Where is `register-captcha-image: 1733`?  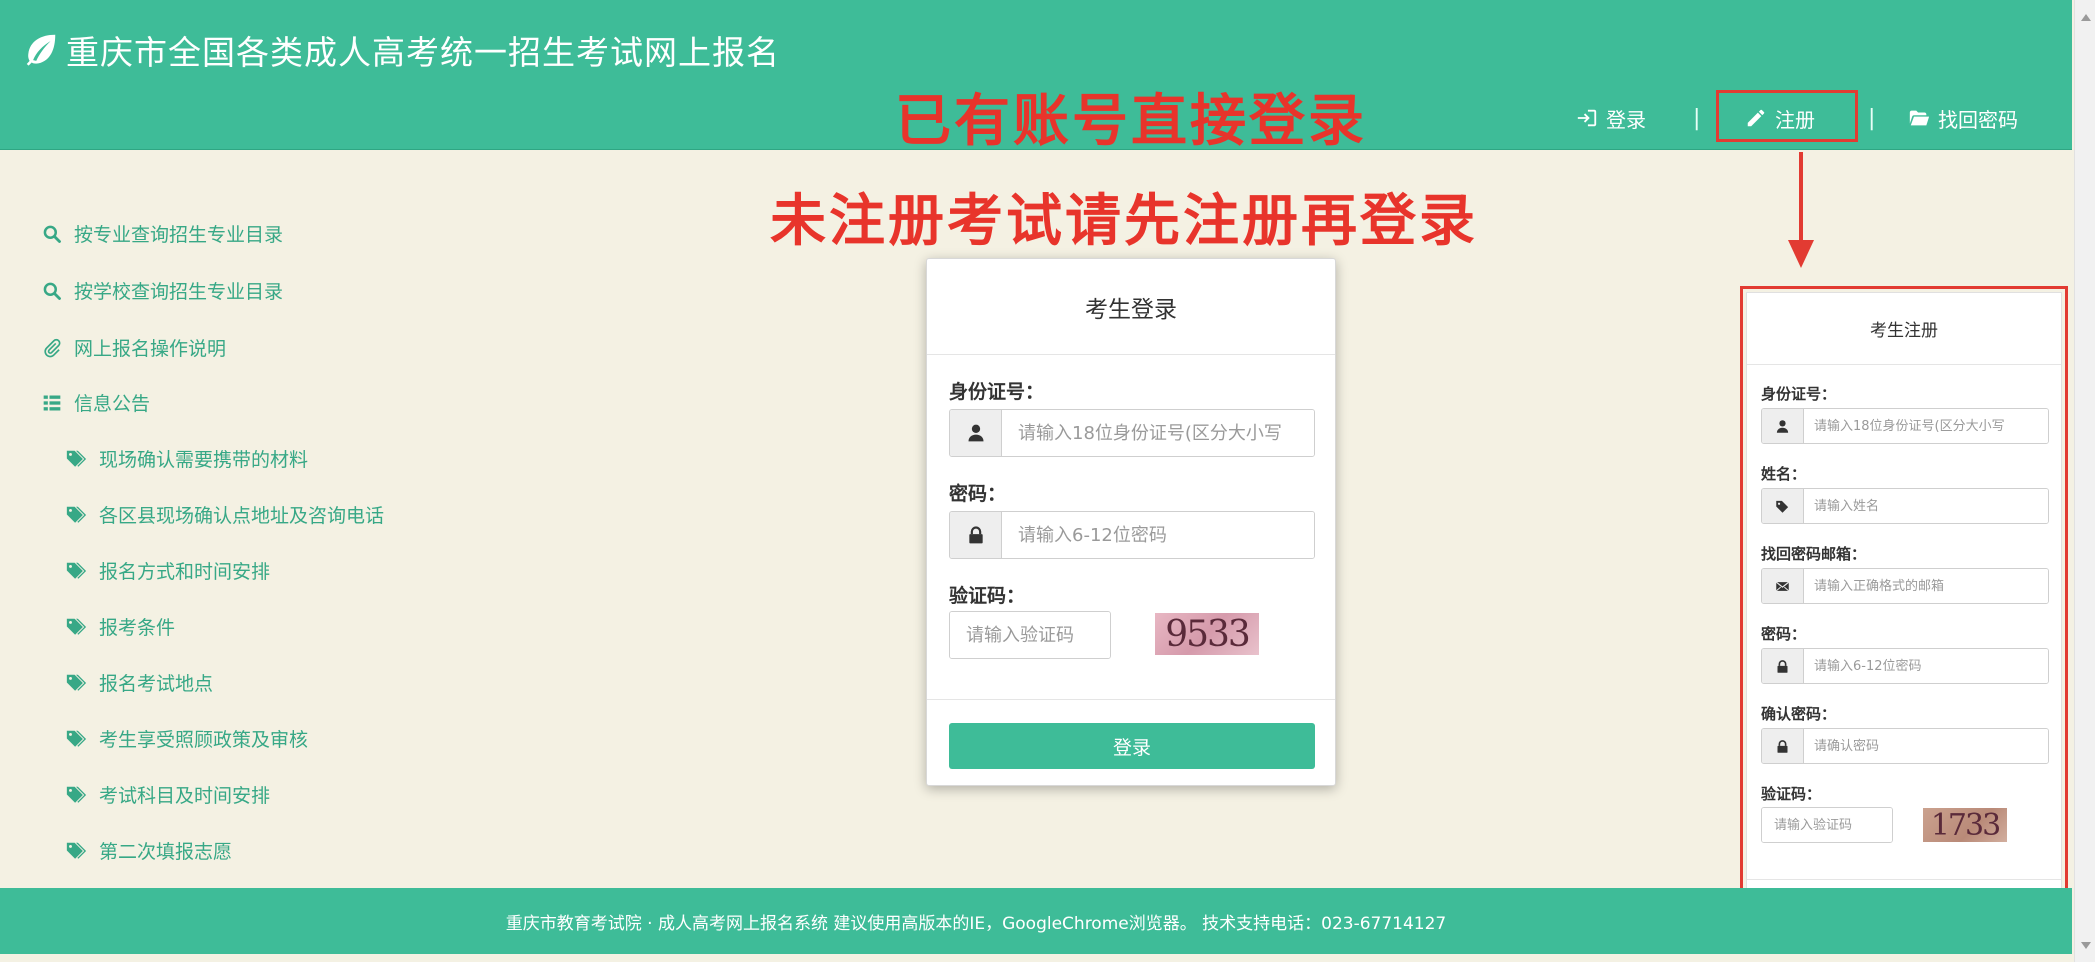
register-captcha-image: 1733 is located at coordinates (1965, 825).